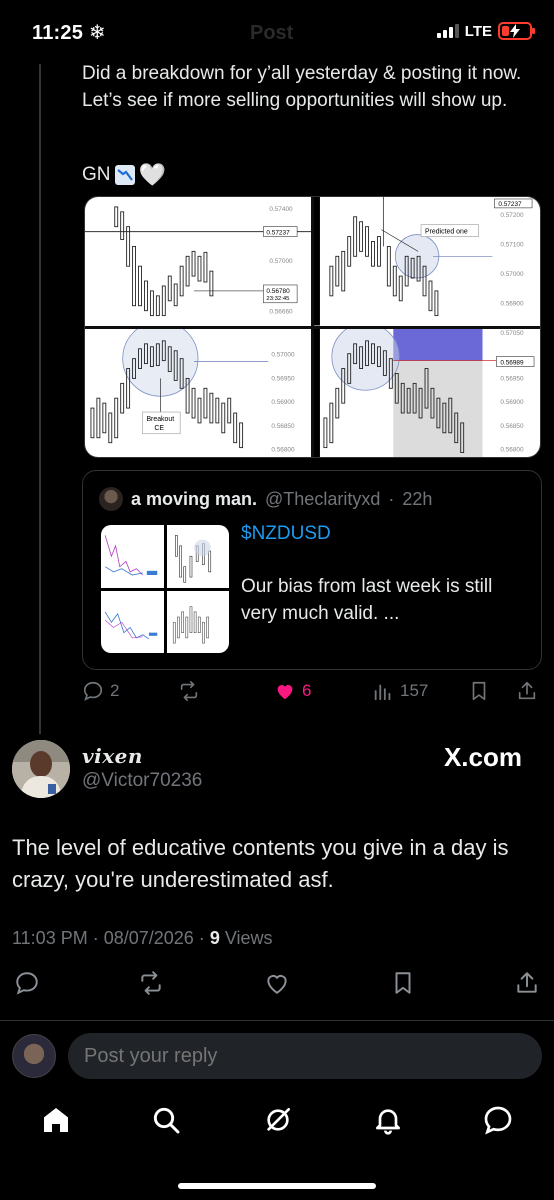  I want to click on reply-input, so click(305, 1056).